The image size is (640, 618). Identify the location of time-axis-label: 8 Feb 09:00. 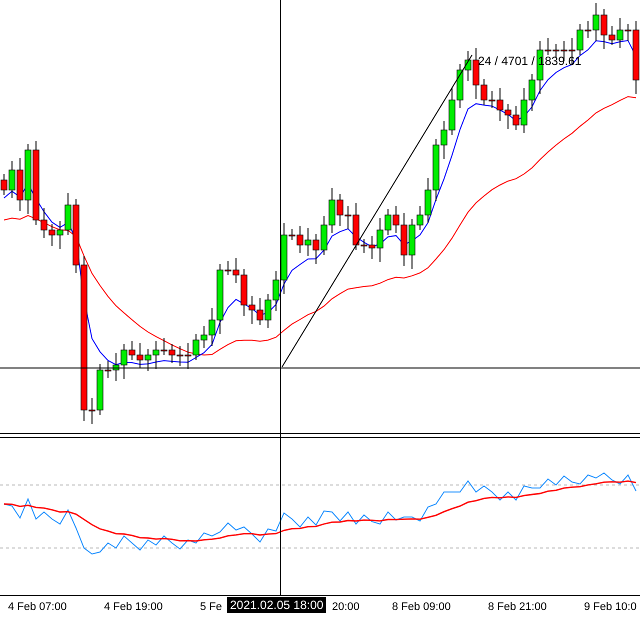
(421, 606).